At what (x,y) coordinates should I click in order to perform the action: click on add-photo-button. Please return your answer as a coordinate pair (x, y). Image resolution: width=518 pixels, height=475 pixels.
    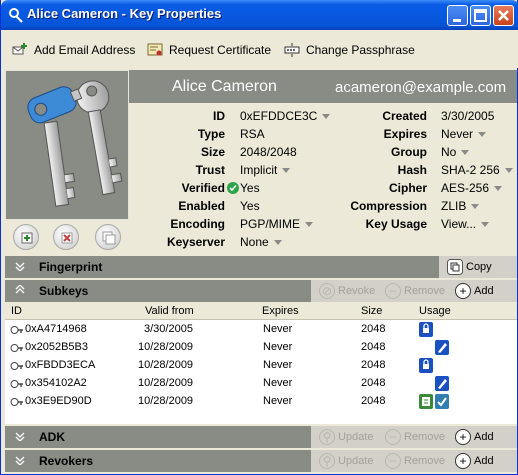
    Looking at the image, I should click on (26, 237).